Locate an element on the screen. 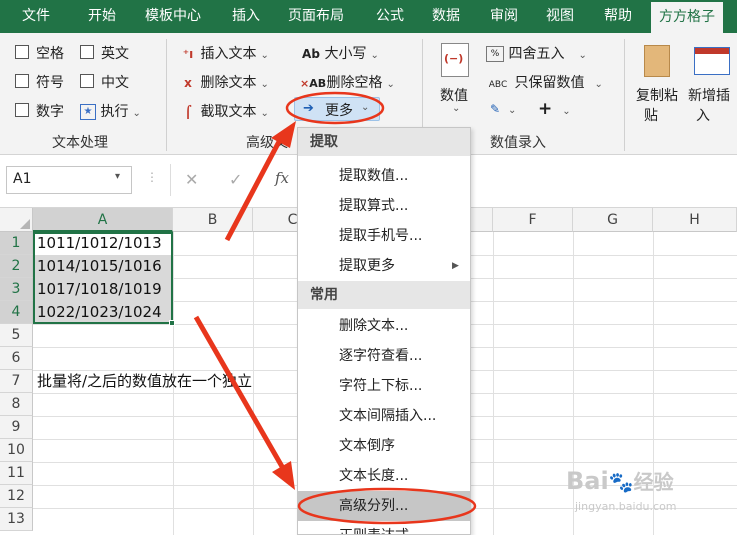  arrow-up-annotation is located at coordinates (254, 188).